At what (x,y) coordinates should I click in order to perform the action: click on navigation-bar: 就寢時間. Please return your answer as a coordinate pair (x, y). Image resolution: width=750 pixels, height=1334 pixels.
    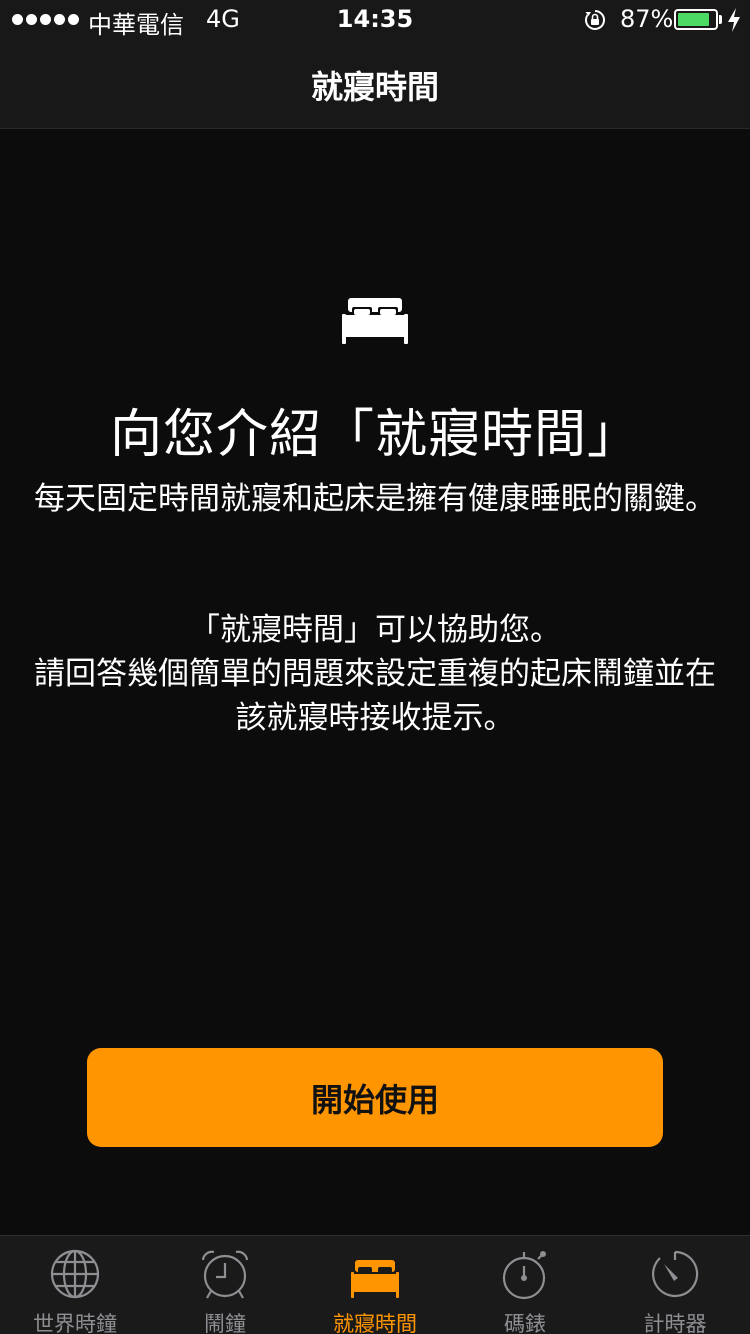
    Looking at the image, I should click on (375, 84).